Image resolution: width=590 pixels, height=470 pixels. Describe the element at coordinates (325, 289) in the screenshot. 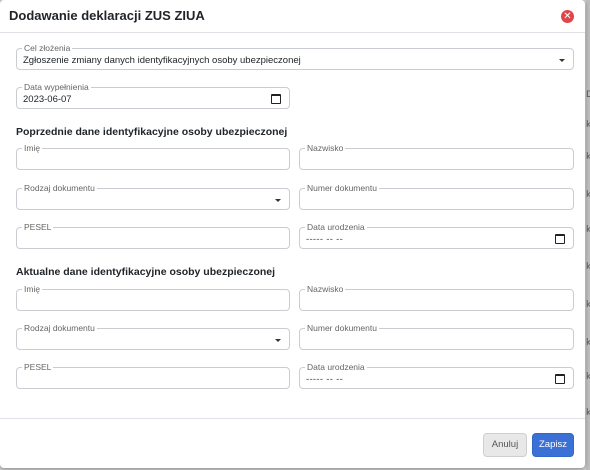

I see `current-last-name-label: Nazwisko` at that location.